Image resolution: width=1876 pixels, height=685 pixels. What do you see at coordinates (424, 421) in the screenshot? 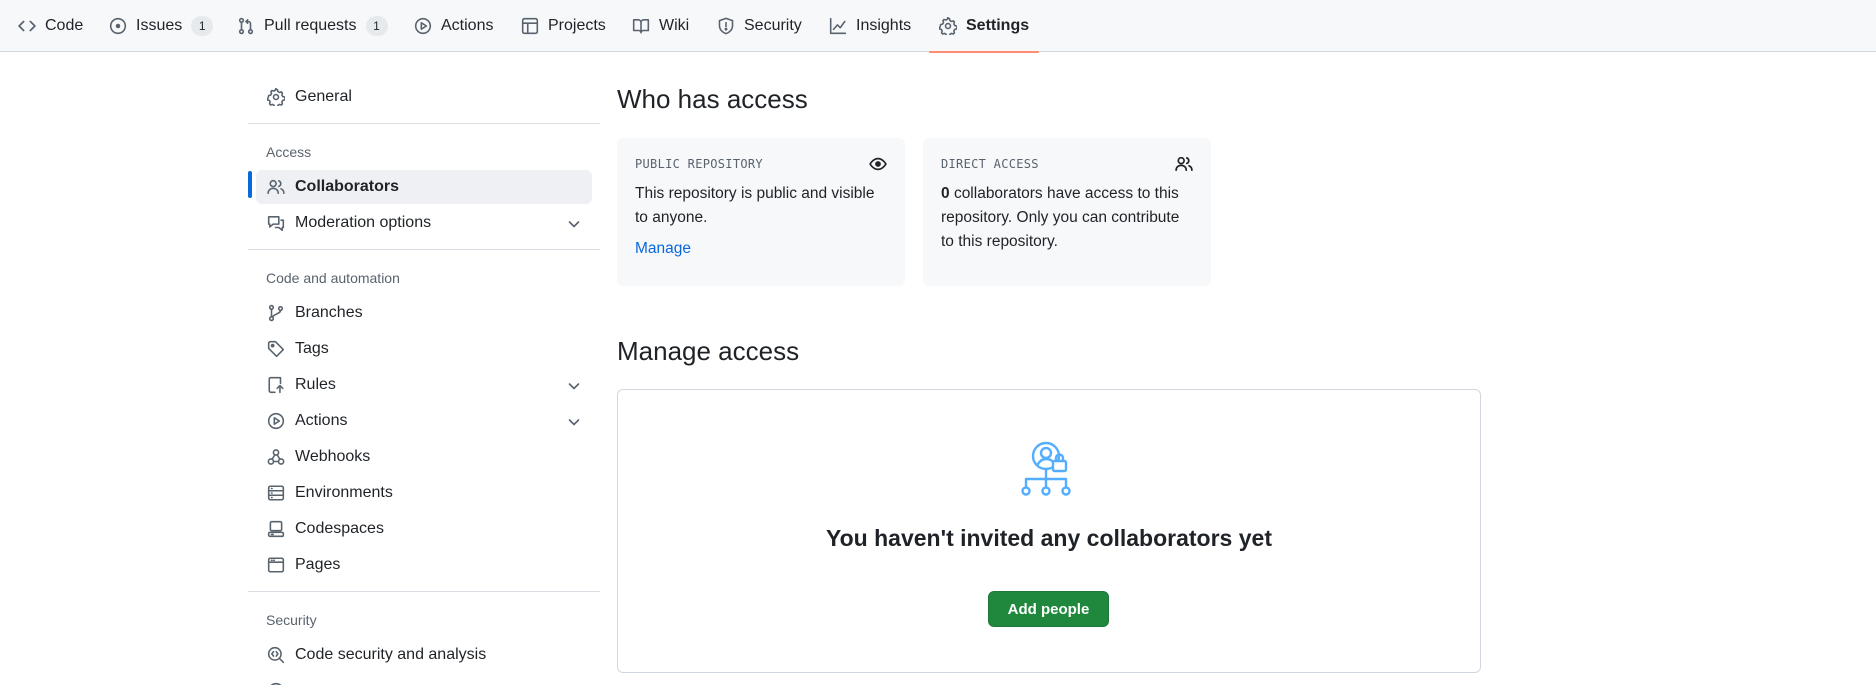
I see `sidebar-item-actions: Actions` at bounding box center [424, 421].